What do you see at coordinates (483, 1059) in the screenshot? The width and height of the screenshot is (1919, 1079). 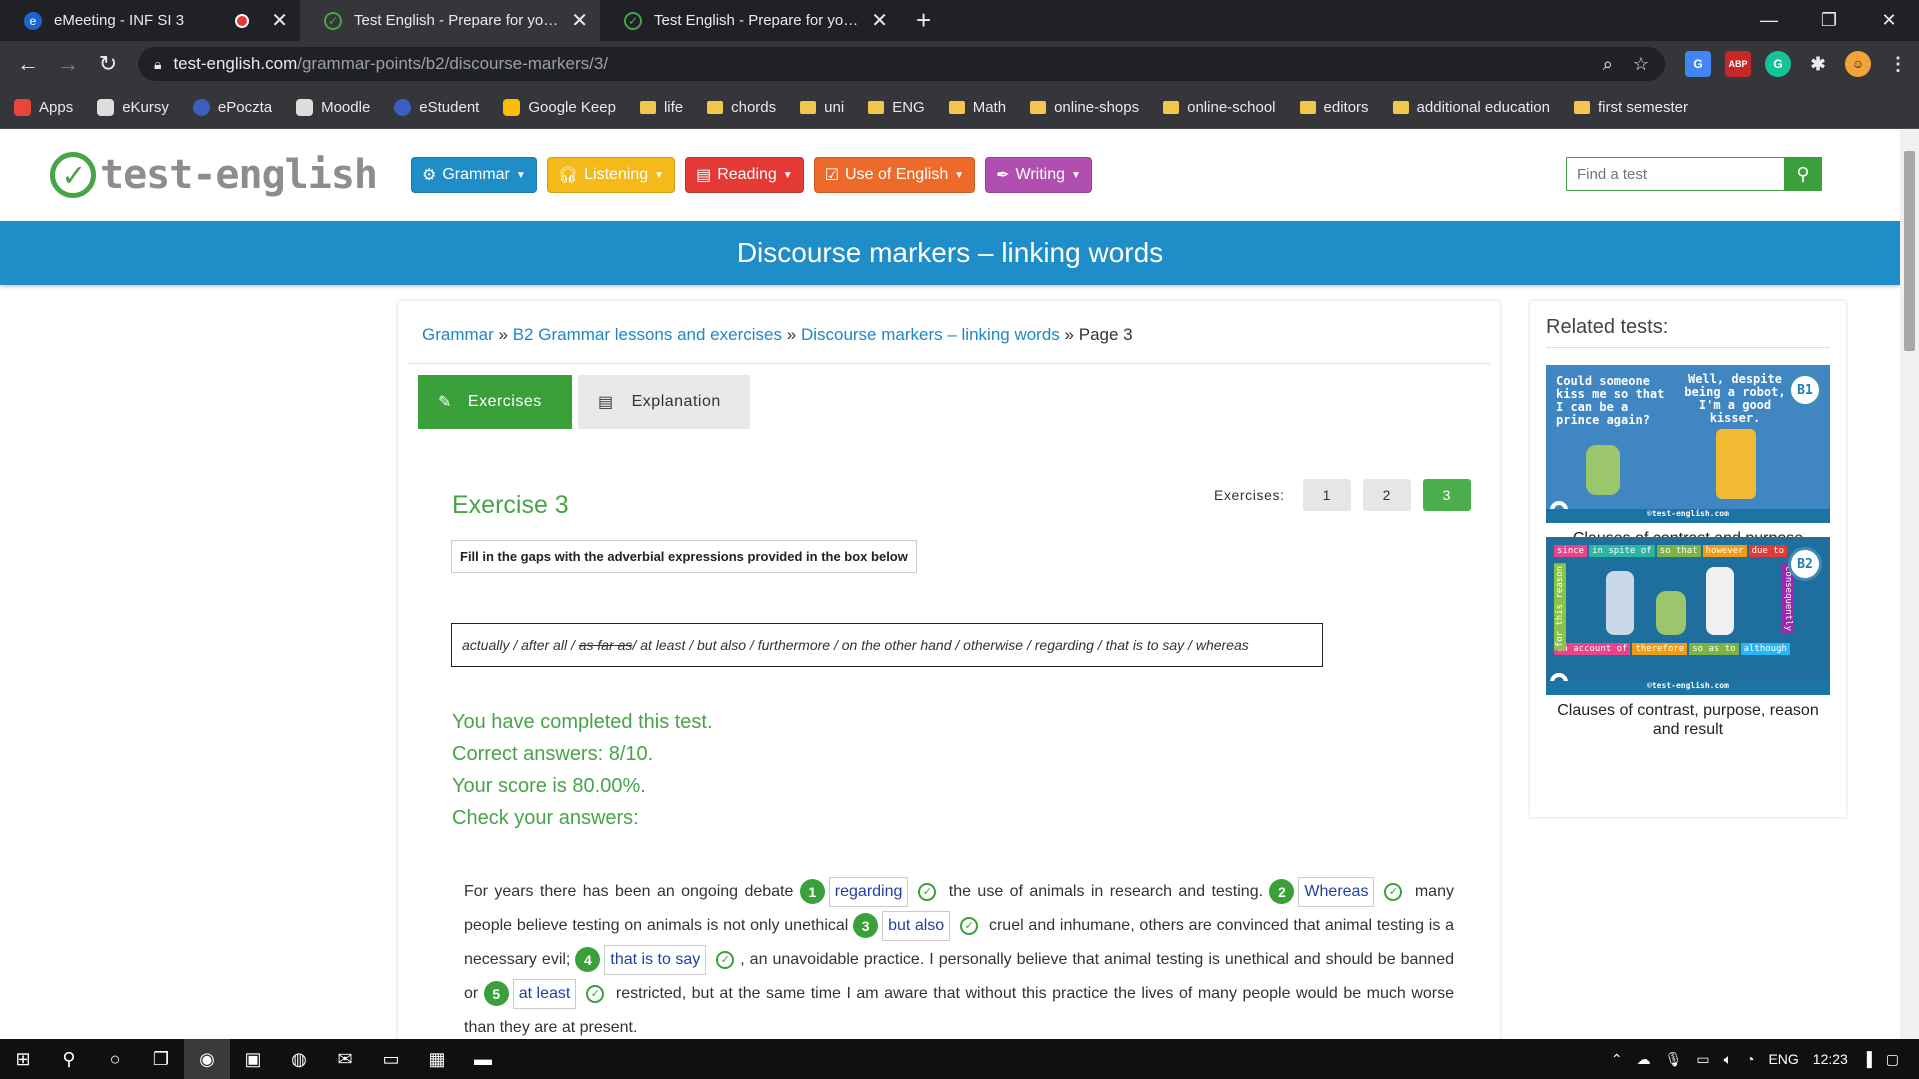 I see `file-explorer-icon: ▬` at bounding box center [483, 1059].